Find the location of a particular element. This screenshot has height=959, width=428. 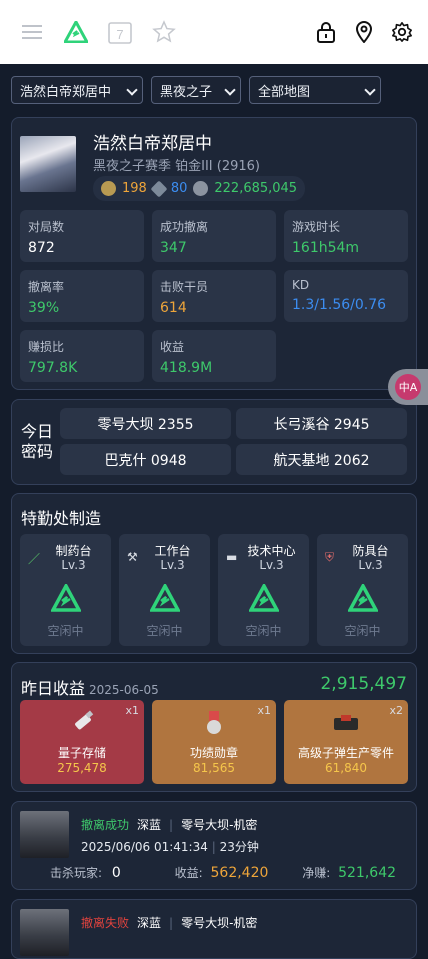

calendar-icon: 7 is located at coordinates (120, 32).